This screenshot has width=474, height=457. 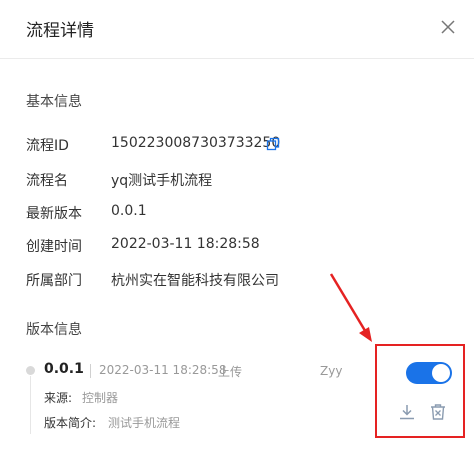 What do you see at coordinates (162, 181) in the screenshot?
I see `field-value-flow-name: yq测试手机流程` at bounding box center [162, 181].